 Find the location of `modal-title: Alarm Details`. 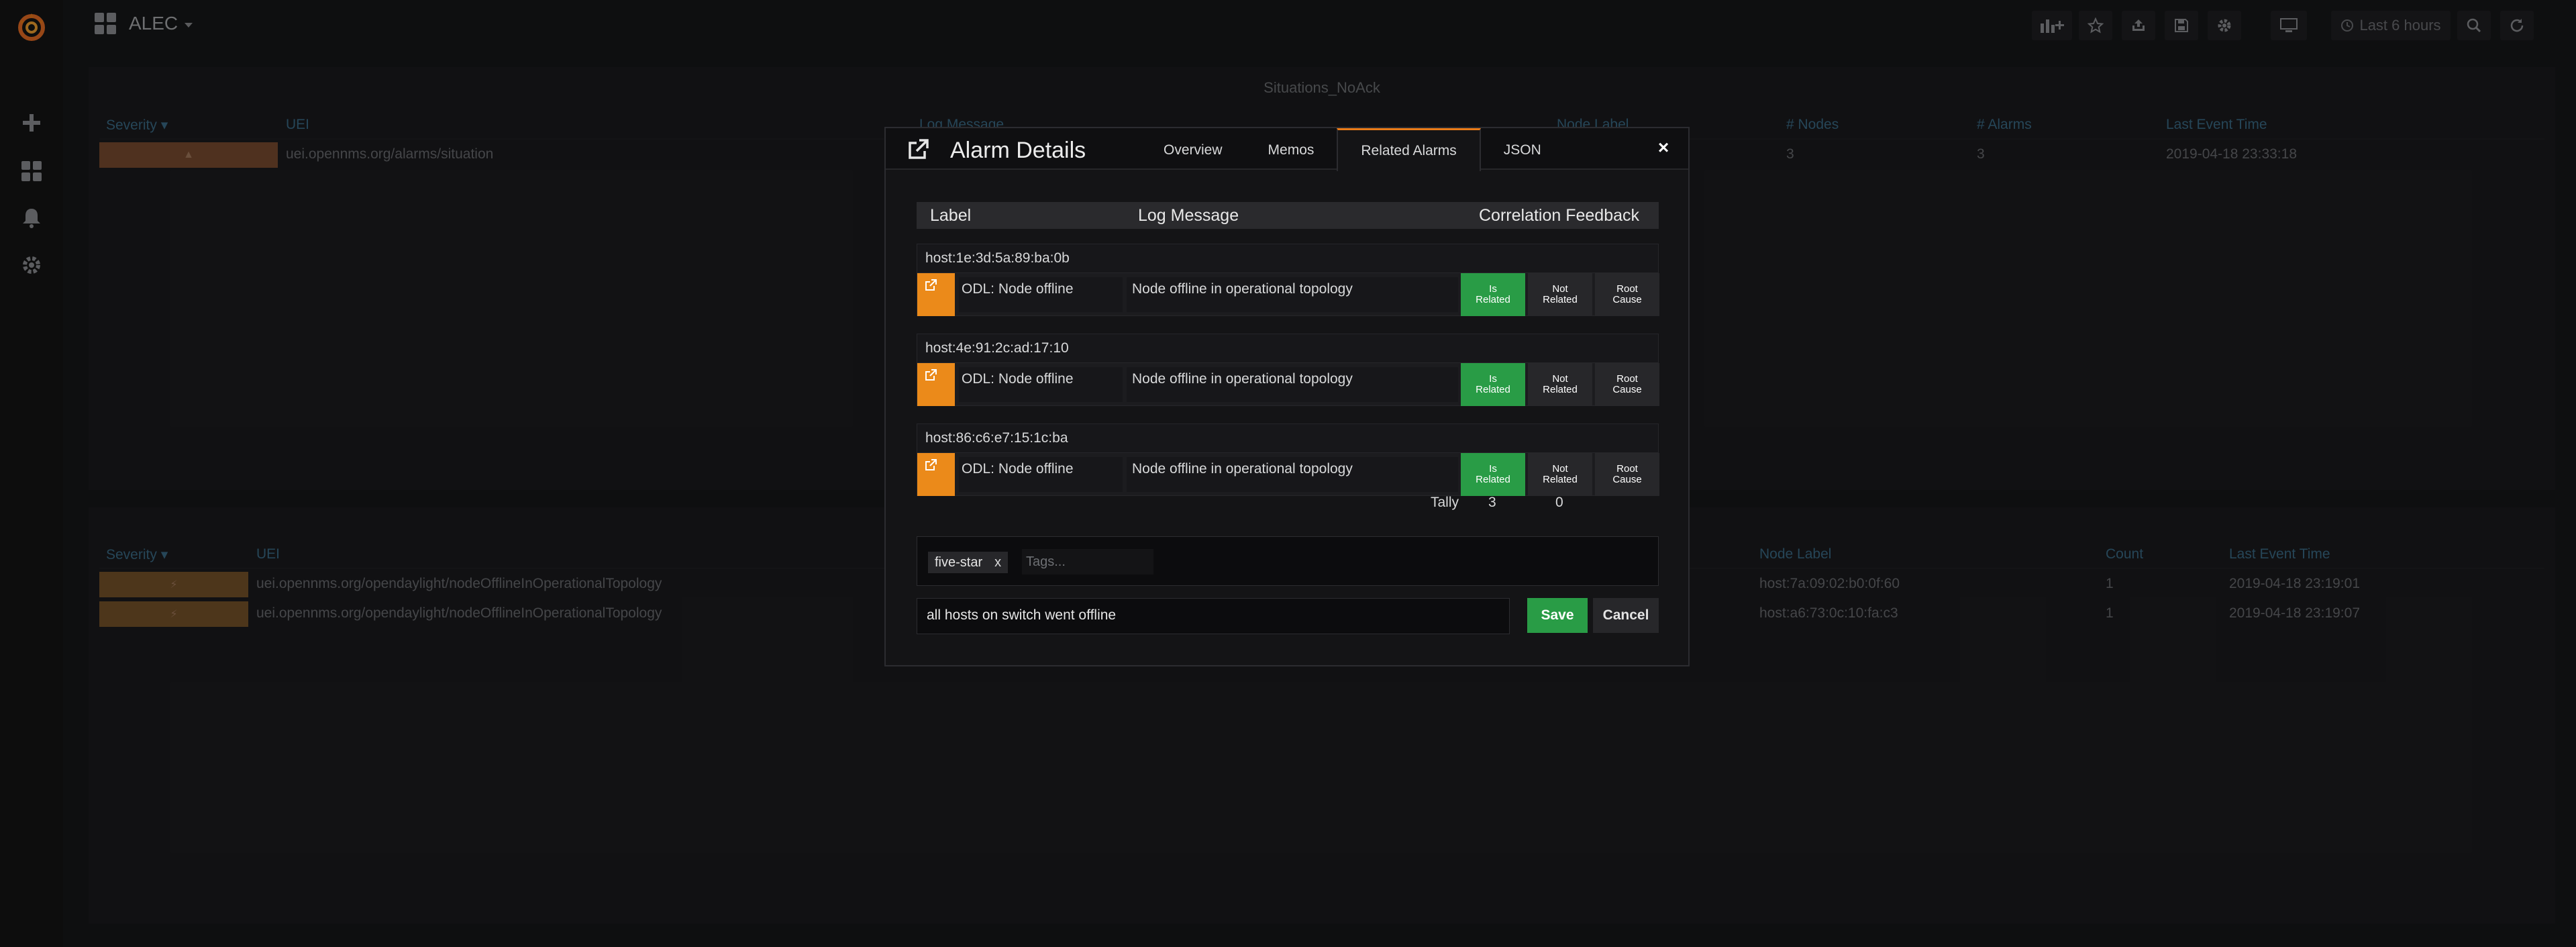

modal-title: Alarm Details is located at coordinates (1018, 150).